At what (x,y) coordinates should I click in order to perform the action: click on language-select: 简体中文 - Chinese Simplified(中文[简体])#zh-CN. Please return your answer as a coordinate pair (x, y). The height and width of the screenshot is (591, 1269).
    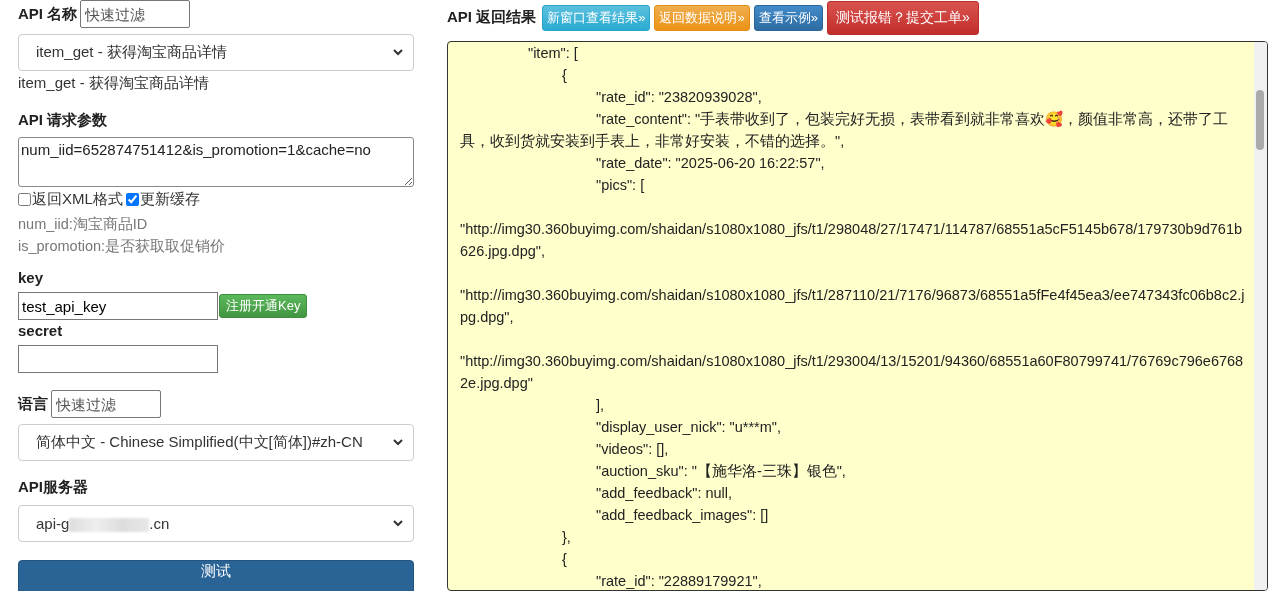
    Looking at the image, I should click on (216, 442).